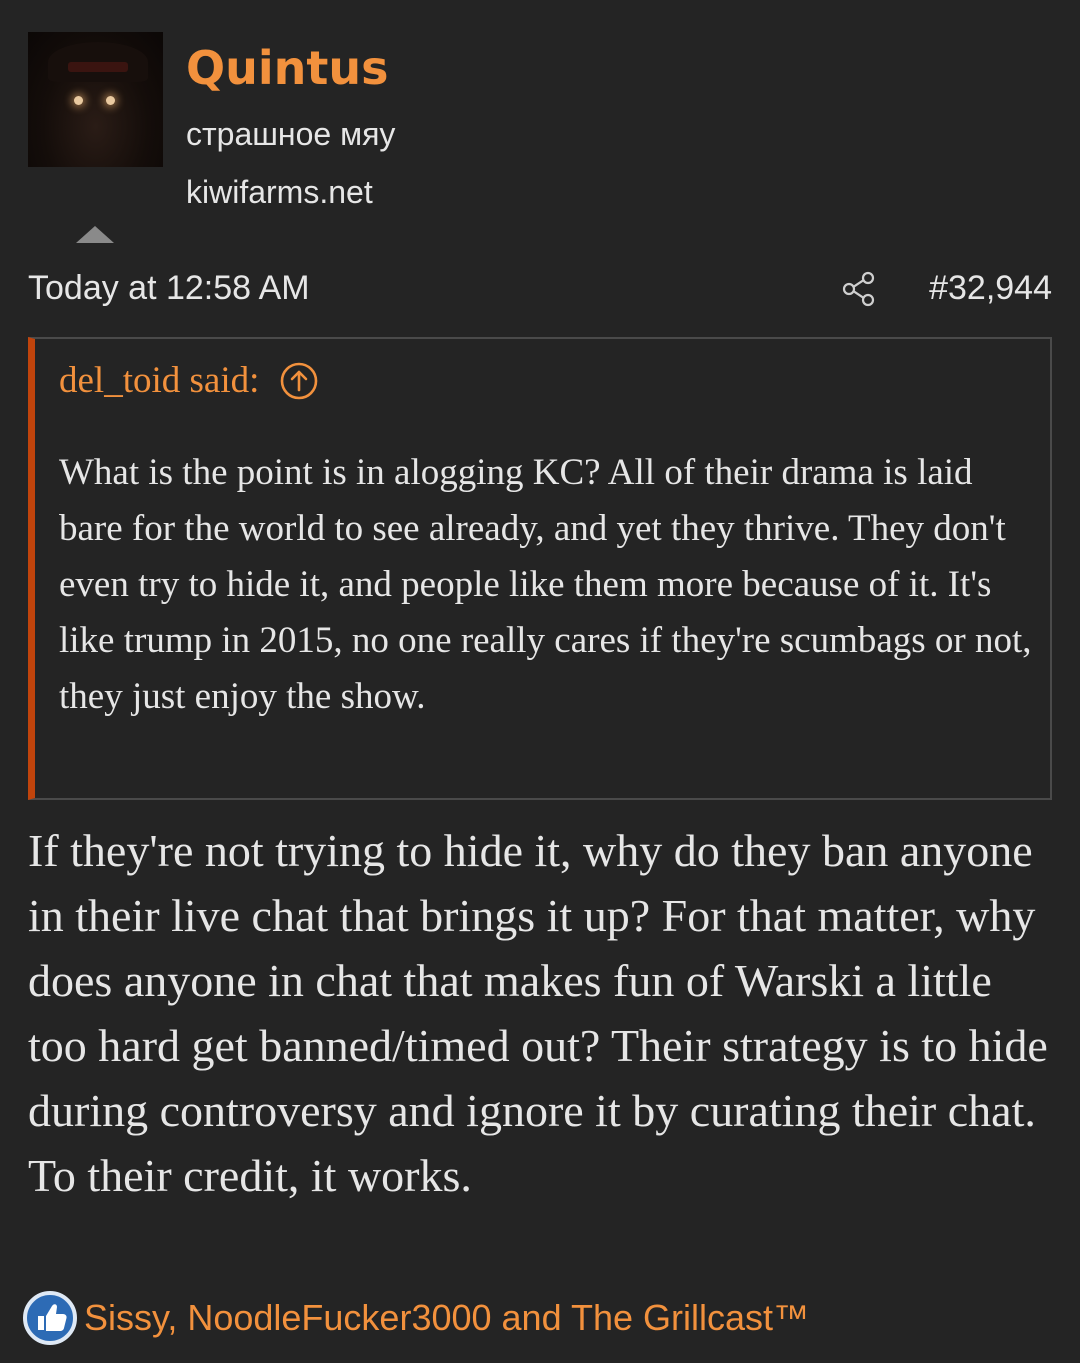  Describe the element at coordinates (540, 288) in the screenshot. I see `post-meta-row: Today at 12:58 AM #32,944` at that location.